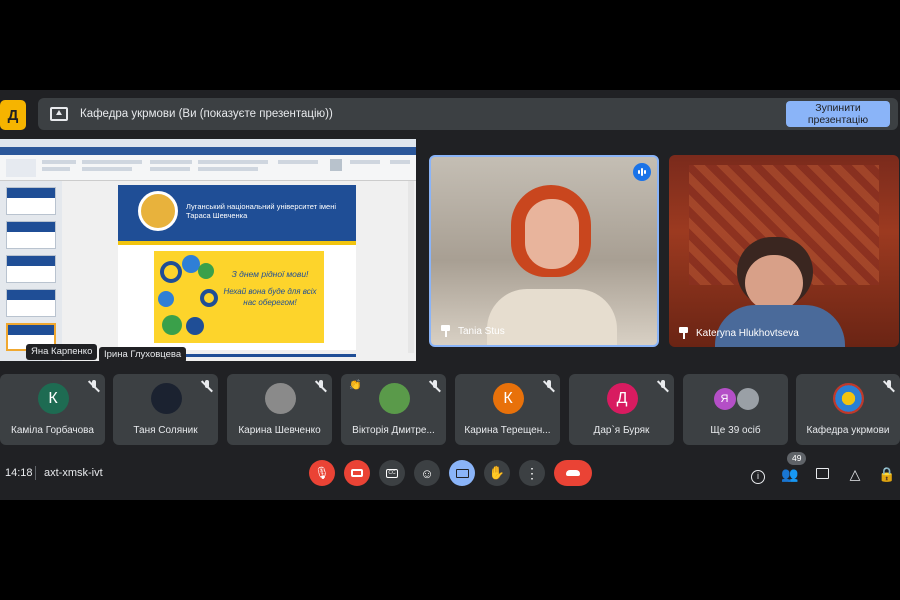 Image resolution: width=900 pixels, height=600 pixels. What do you see at coordinates (208, 168) in the screenshot?
I see `ppt-ribbon` at bounding box center [208, 168].